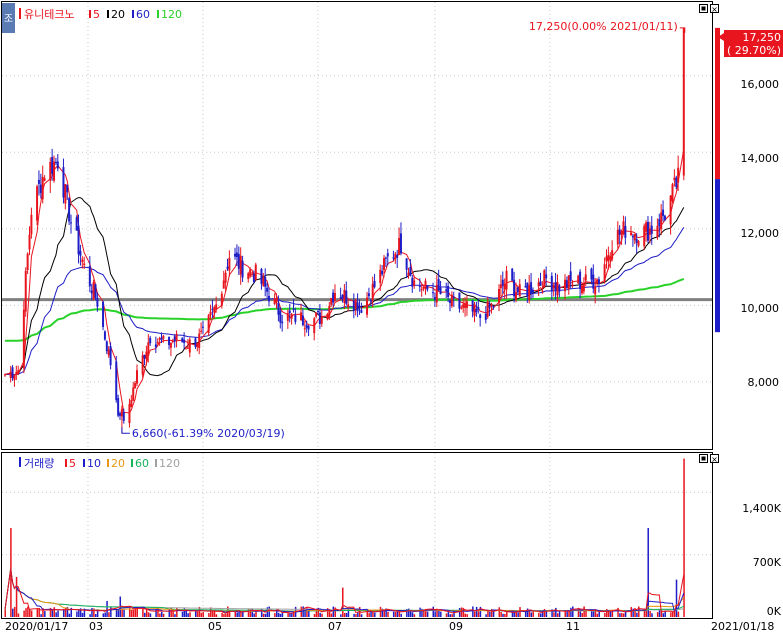  I want to click on volume-tick-label: 1,400K, so click(761, 508).